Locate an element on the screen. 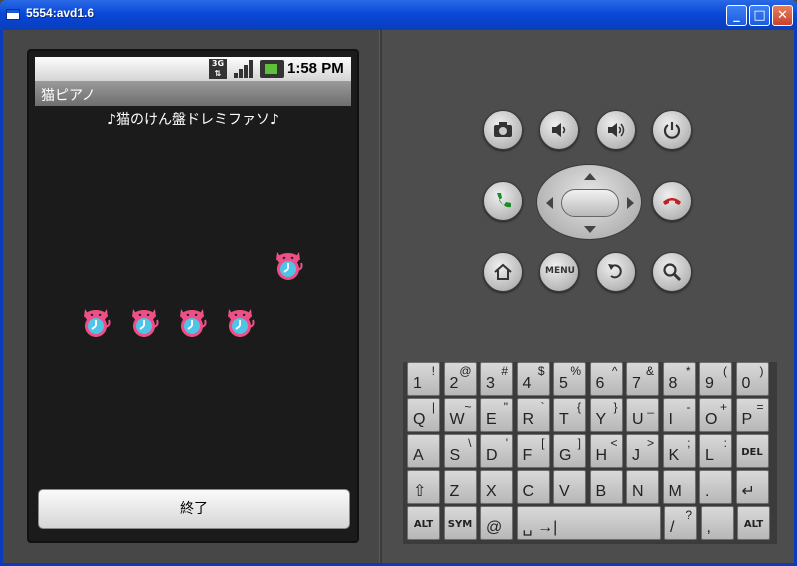 The width and height of the screenshot is (797, 566). key-p: P = is located at coordinates (752, 415).